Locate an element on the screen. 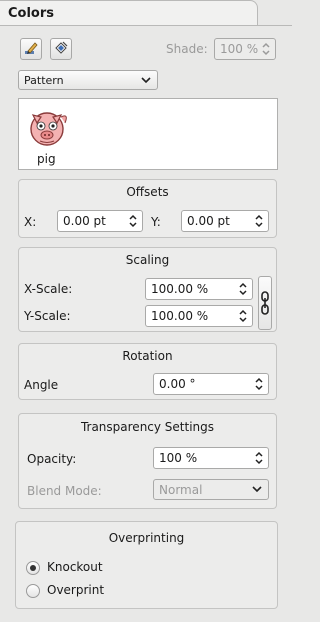 The image size is (320, 622). offset-y-spinbox: 0.00 pt is located at coordinates (225, 221).